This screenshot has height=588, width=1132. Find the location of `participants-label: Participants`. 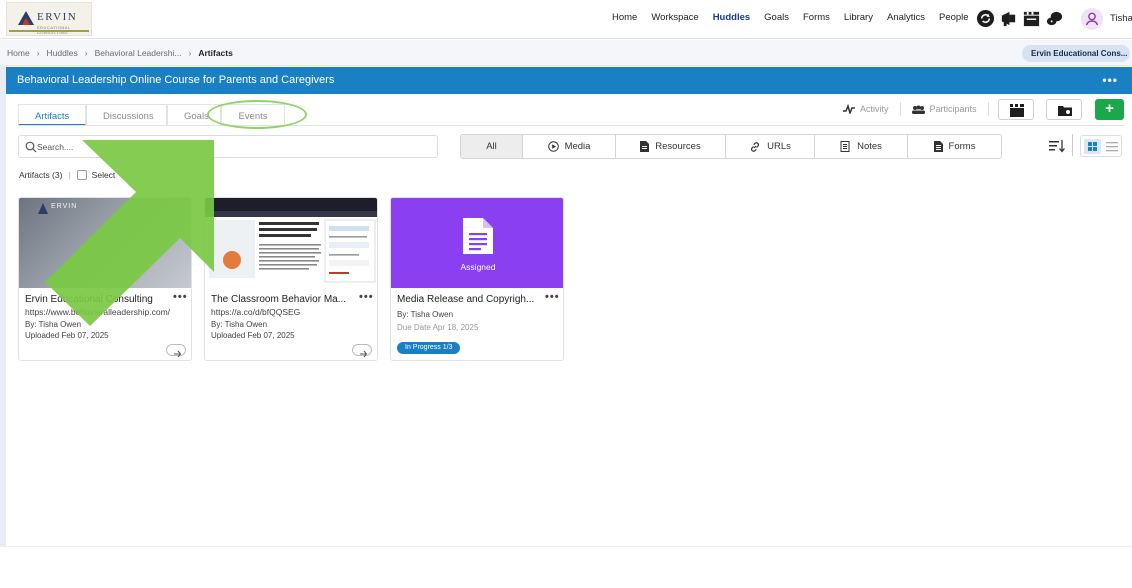

participants-label: Participants is located at coordinates (953, 109).